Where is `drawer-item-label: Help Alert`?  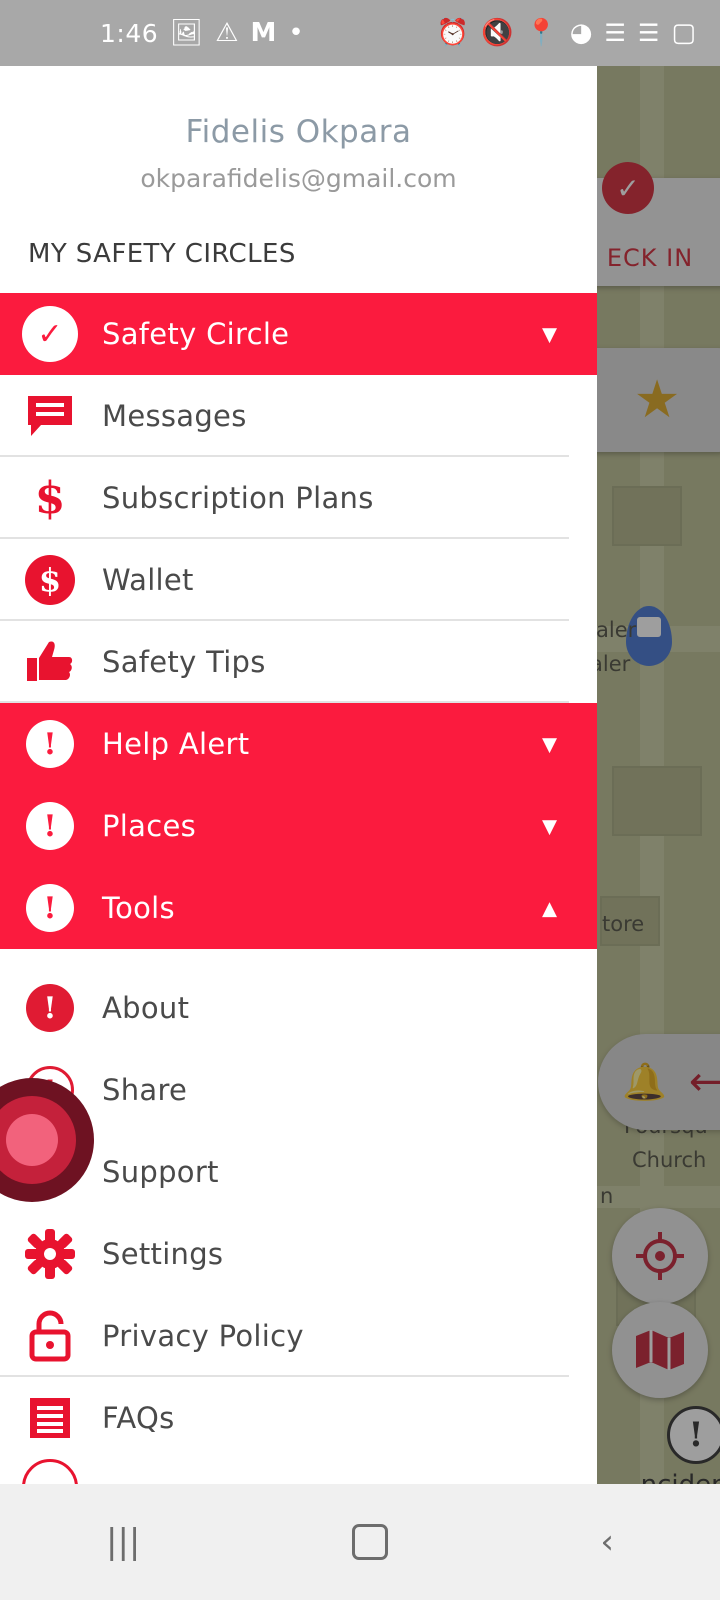 drawer-item-label: Help Alert is located at coordinates (176, 744).